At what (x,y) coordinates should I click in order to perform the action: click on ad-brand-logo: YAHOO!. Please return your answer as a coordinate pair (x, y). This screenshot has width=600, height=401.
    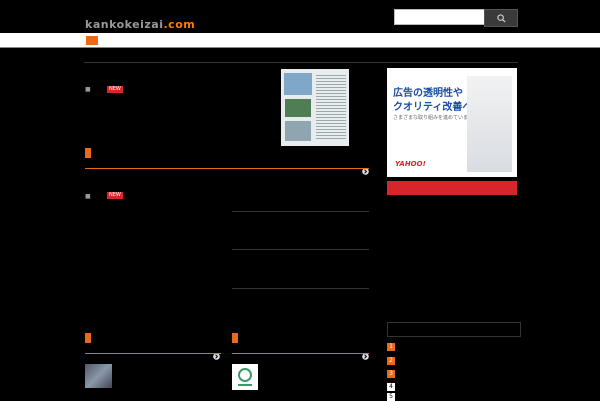
    Looking at the image, I should click on (410, 164).